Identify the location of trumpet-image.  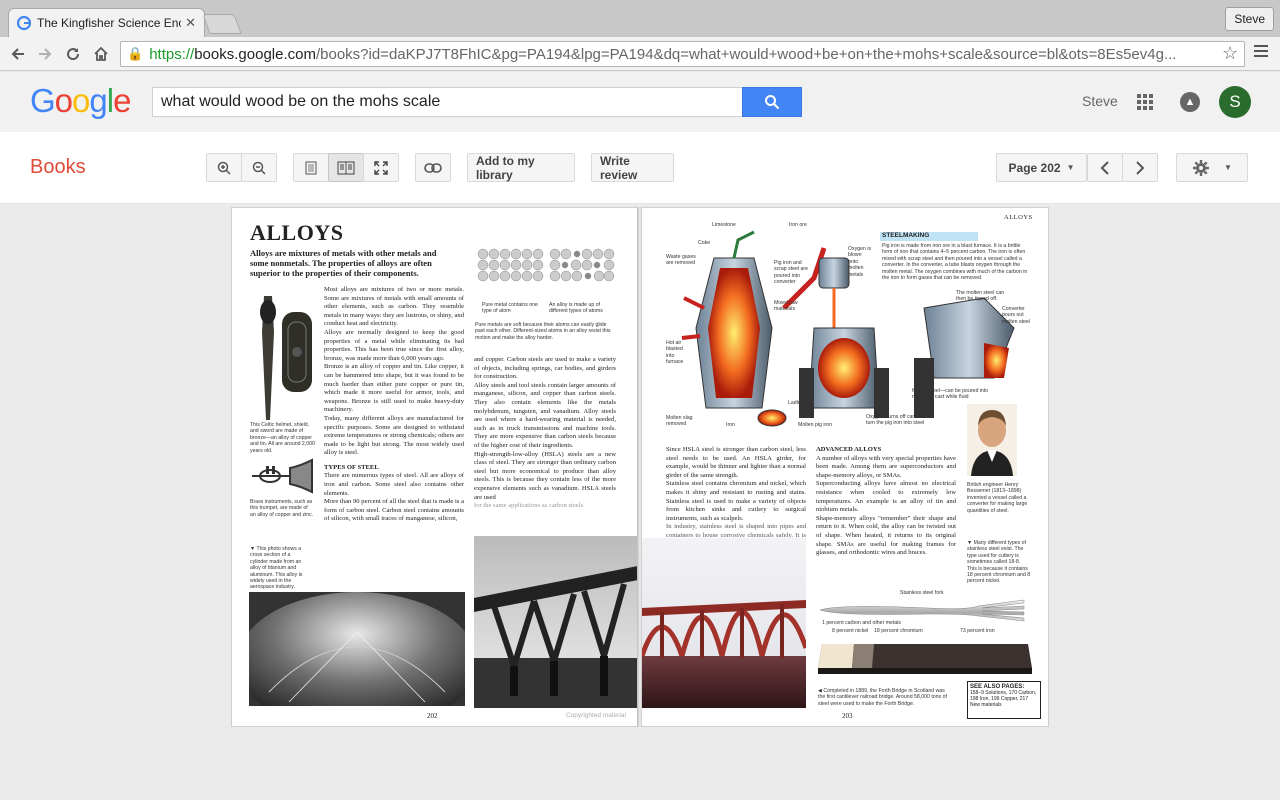
(282, 476).